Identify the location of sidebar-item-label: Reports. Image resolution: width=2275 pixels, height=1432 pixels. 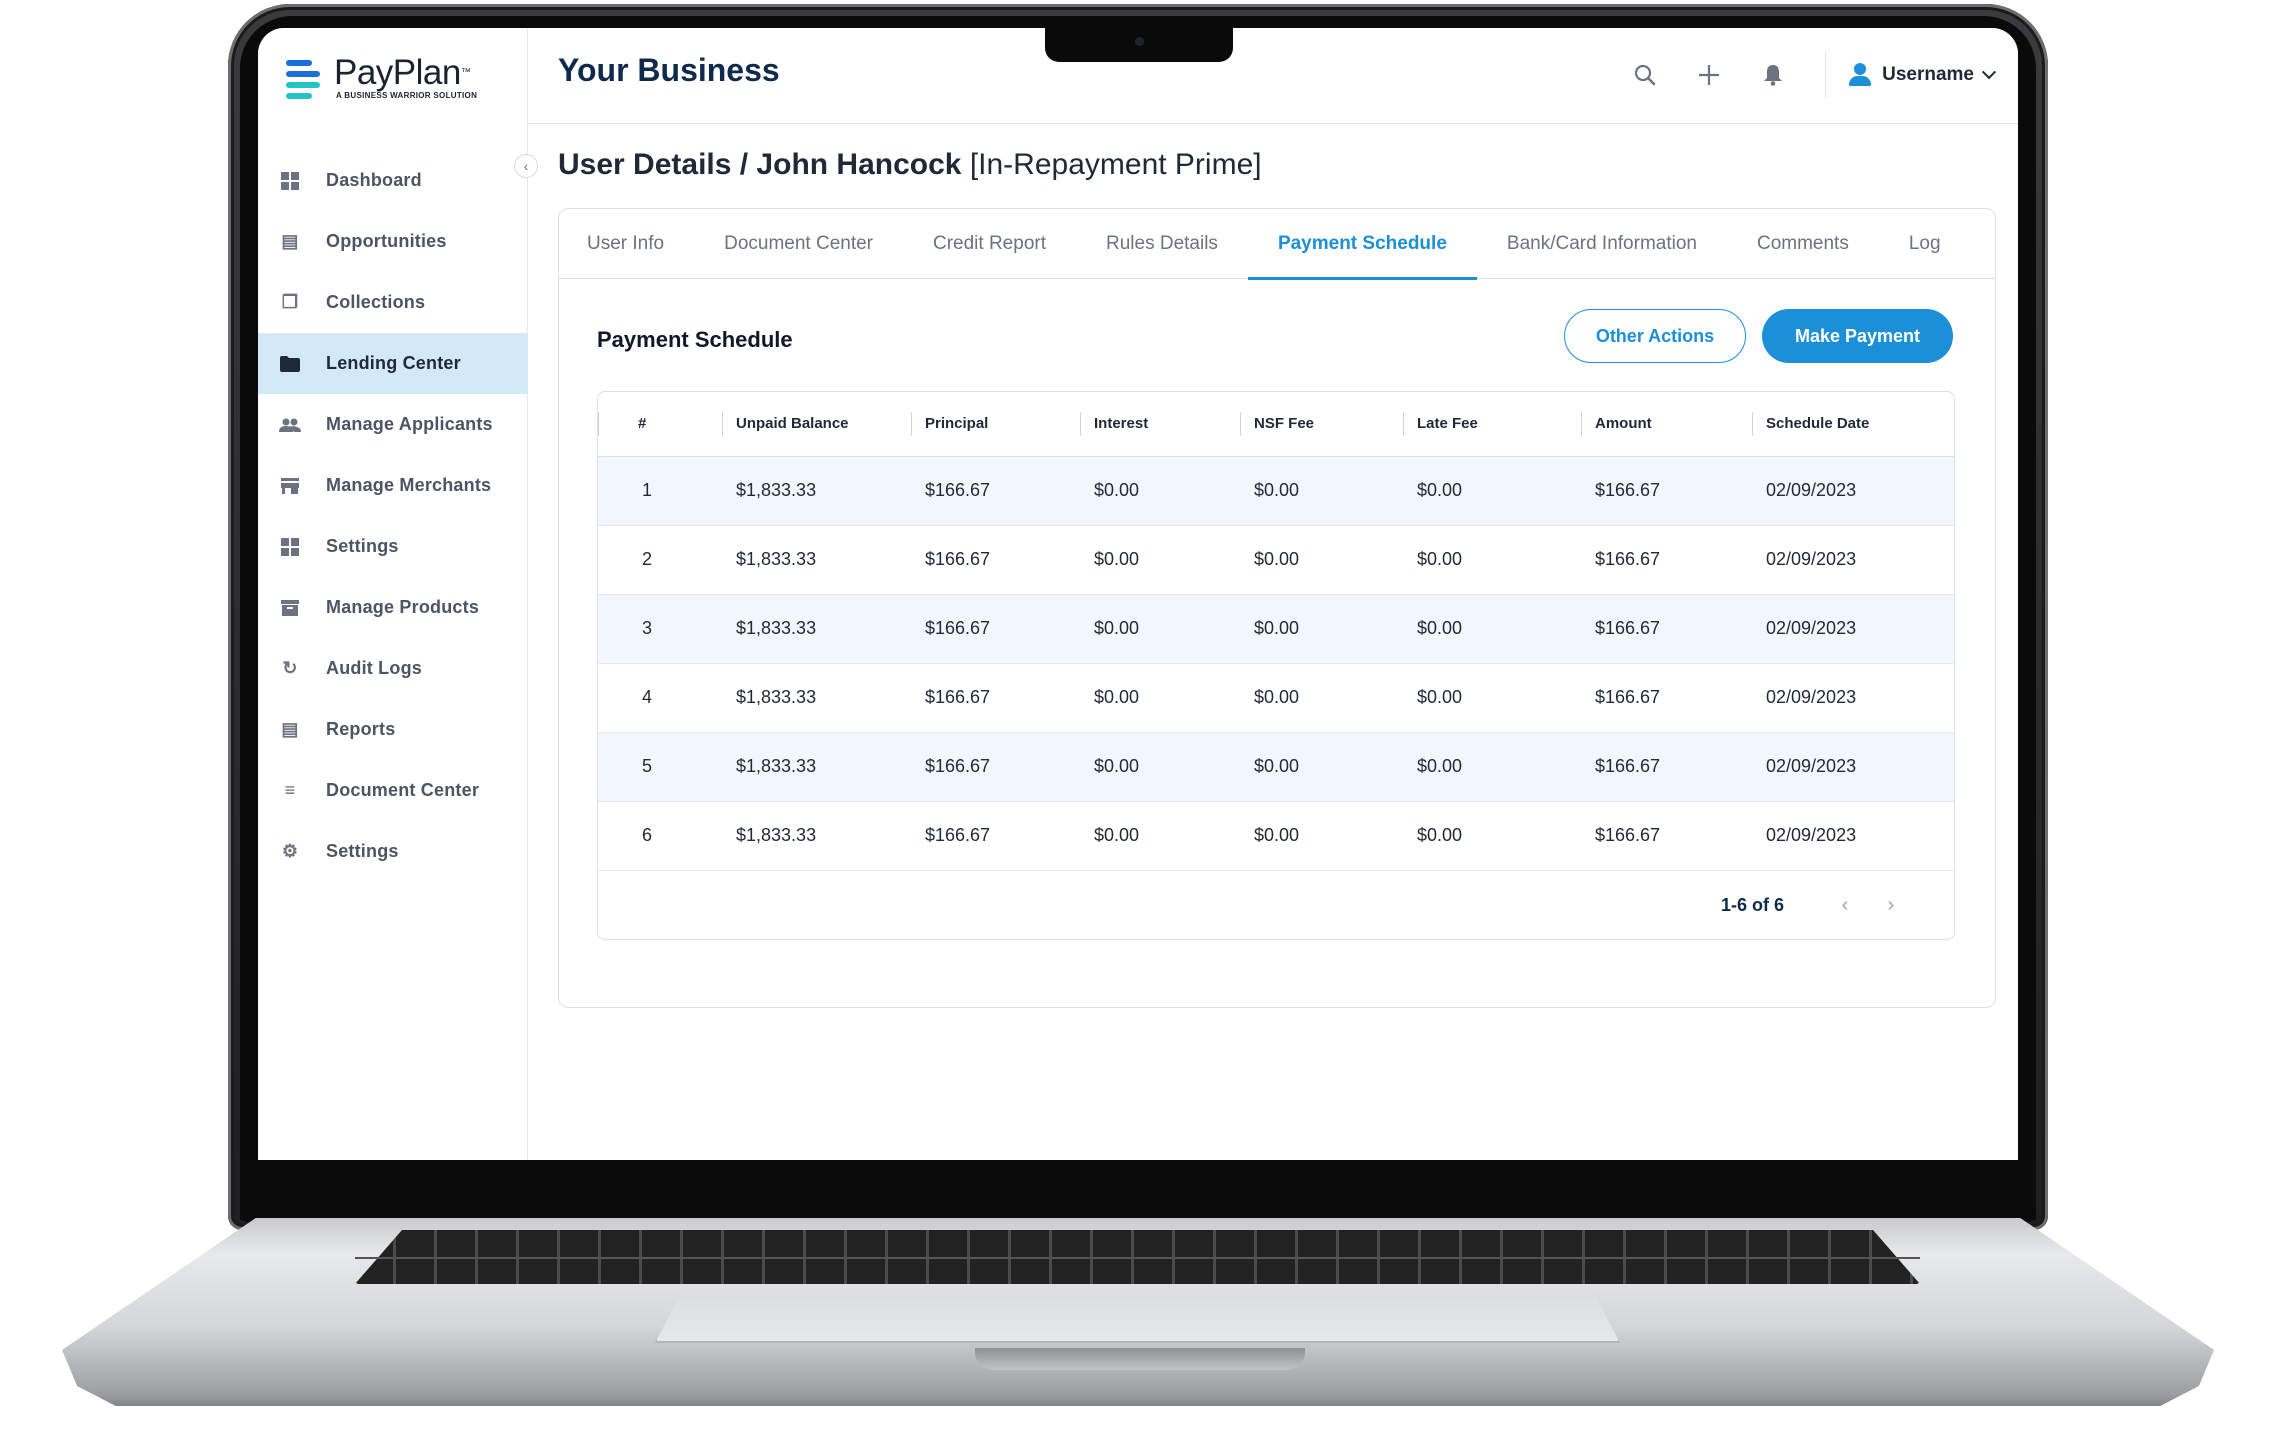
(361, 729).